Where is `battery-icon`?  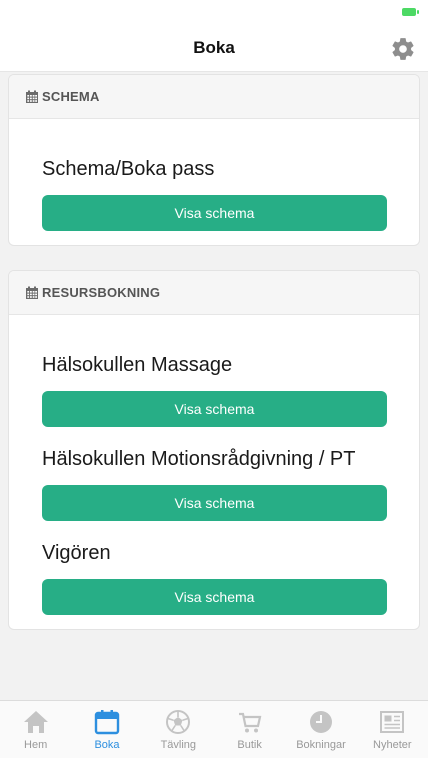 battery-icon is located at coordinates (410, 12).